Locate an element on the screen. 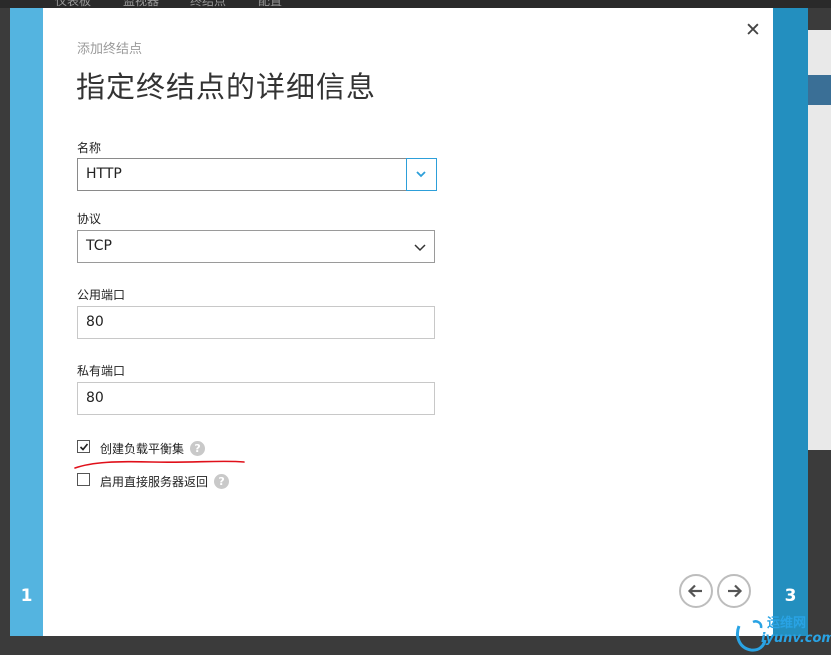 The image size is (831, 655). public-port-input: 80 is located at coordinates (256, 322).